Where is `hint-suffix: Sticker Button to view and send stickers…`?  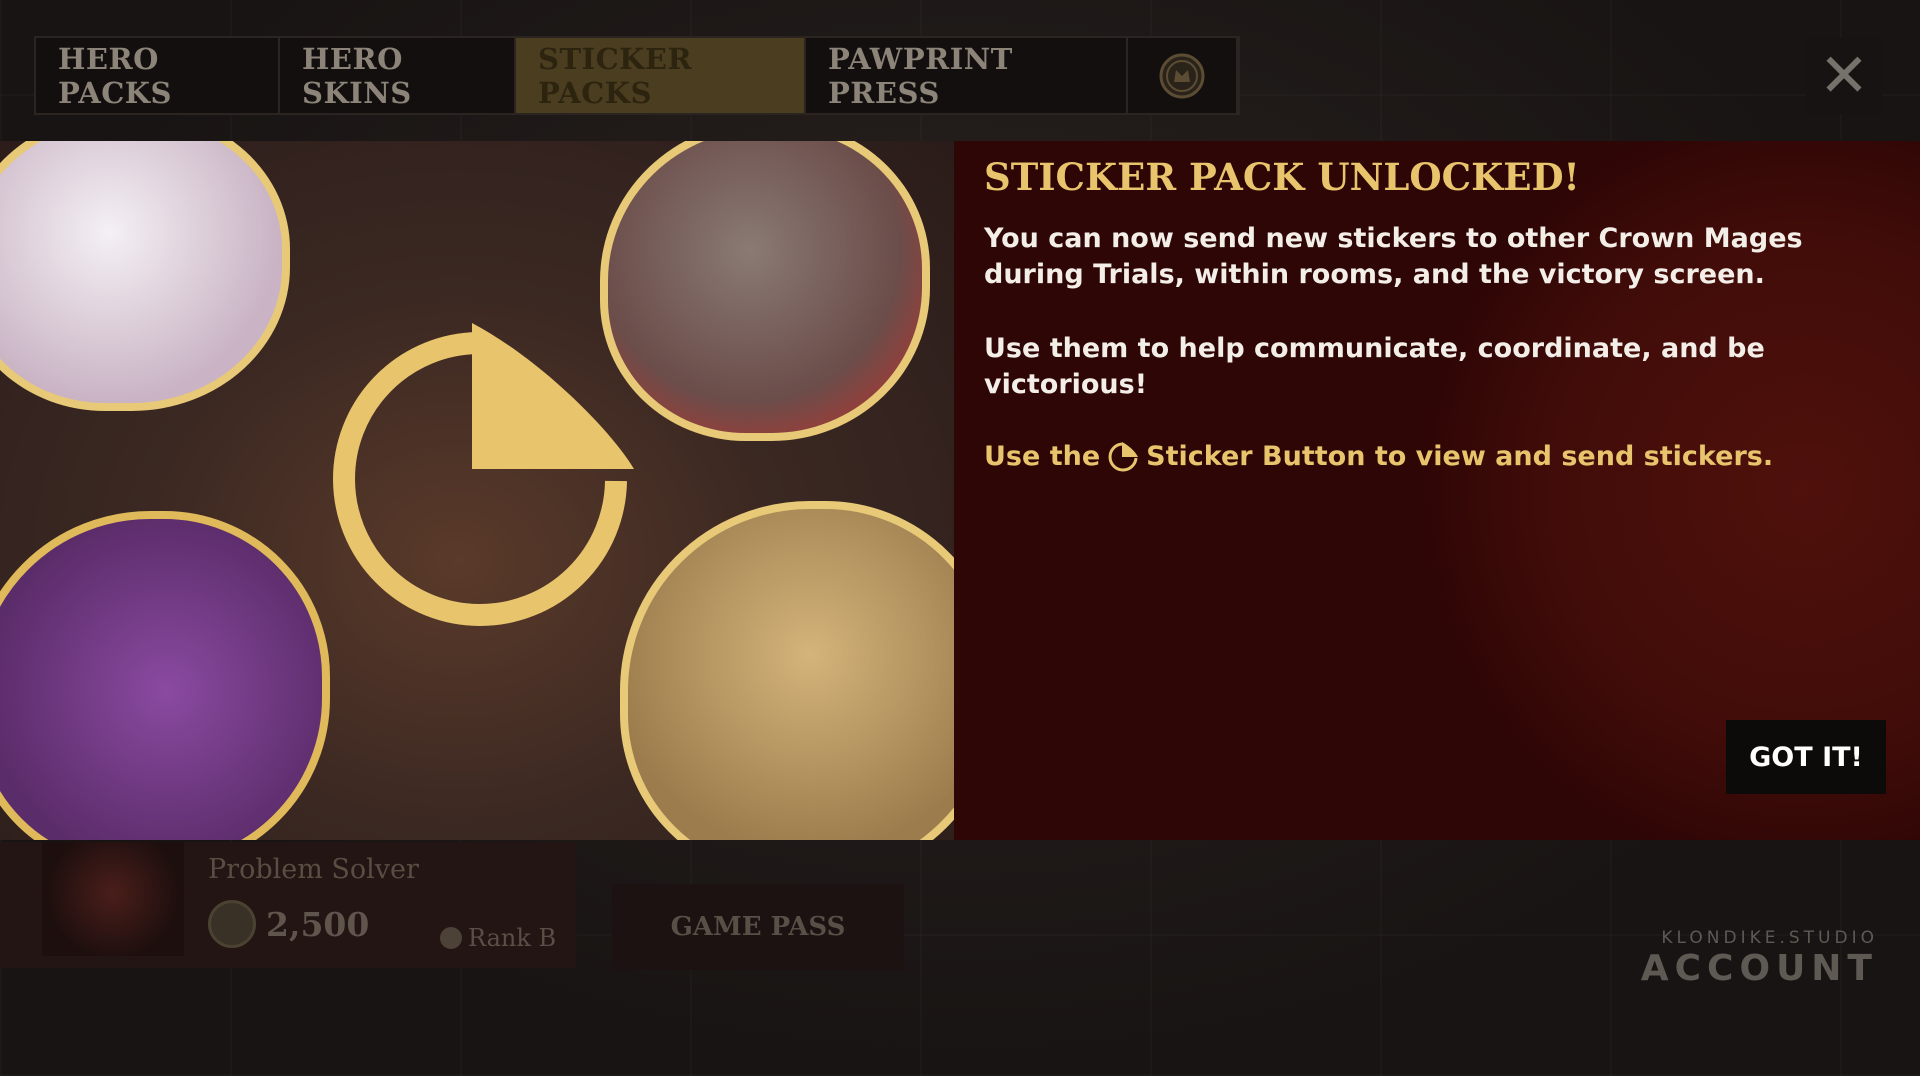 hint-suffix: Sticker Button to view and send stickers… is located at coordinates (1460, 456).